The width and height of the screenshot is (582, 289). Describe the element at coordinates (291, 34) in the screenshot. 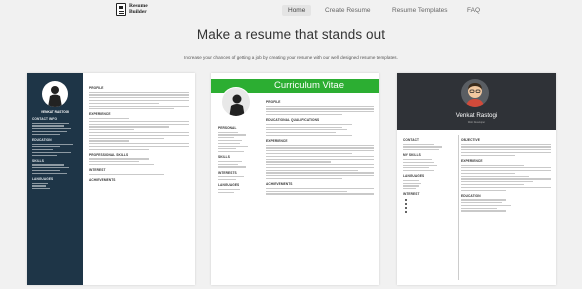

I see `hero-title: Make a resume that stands out` at that location.